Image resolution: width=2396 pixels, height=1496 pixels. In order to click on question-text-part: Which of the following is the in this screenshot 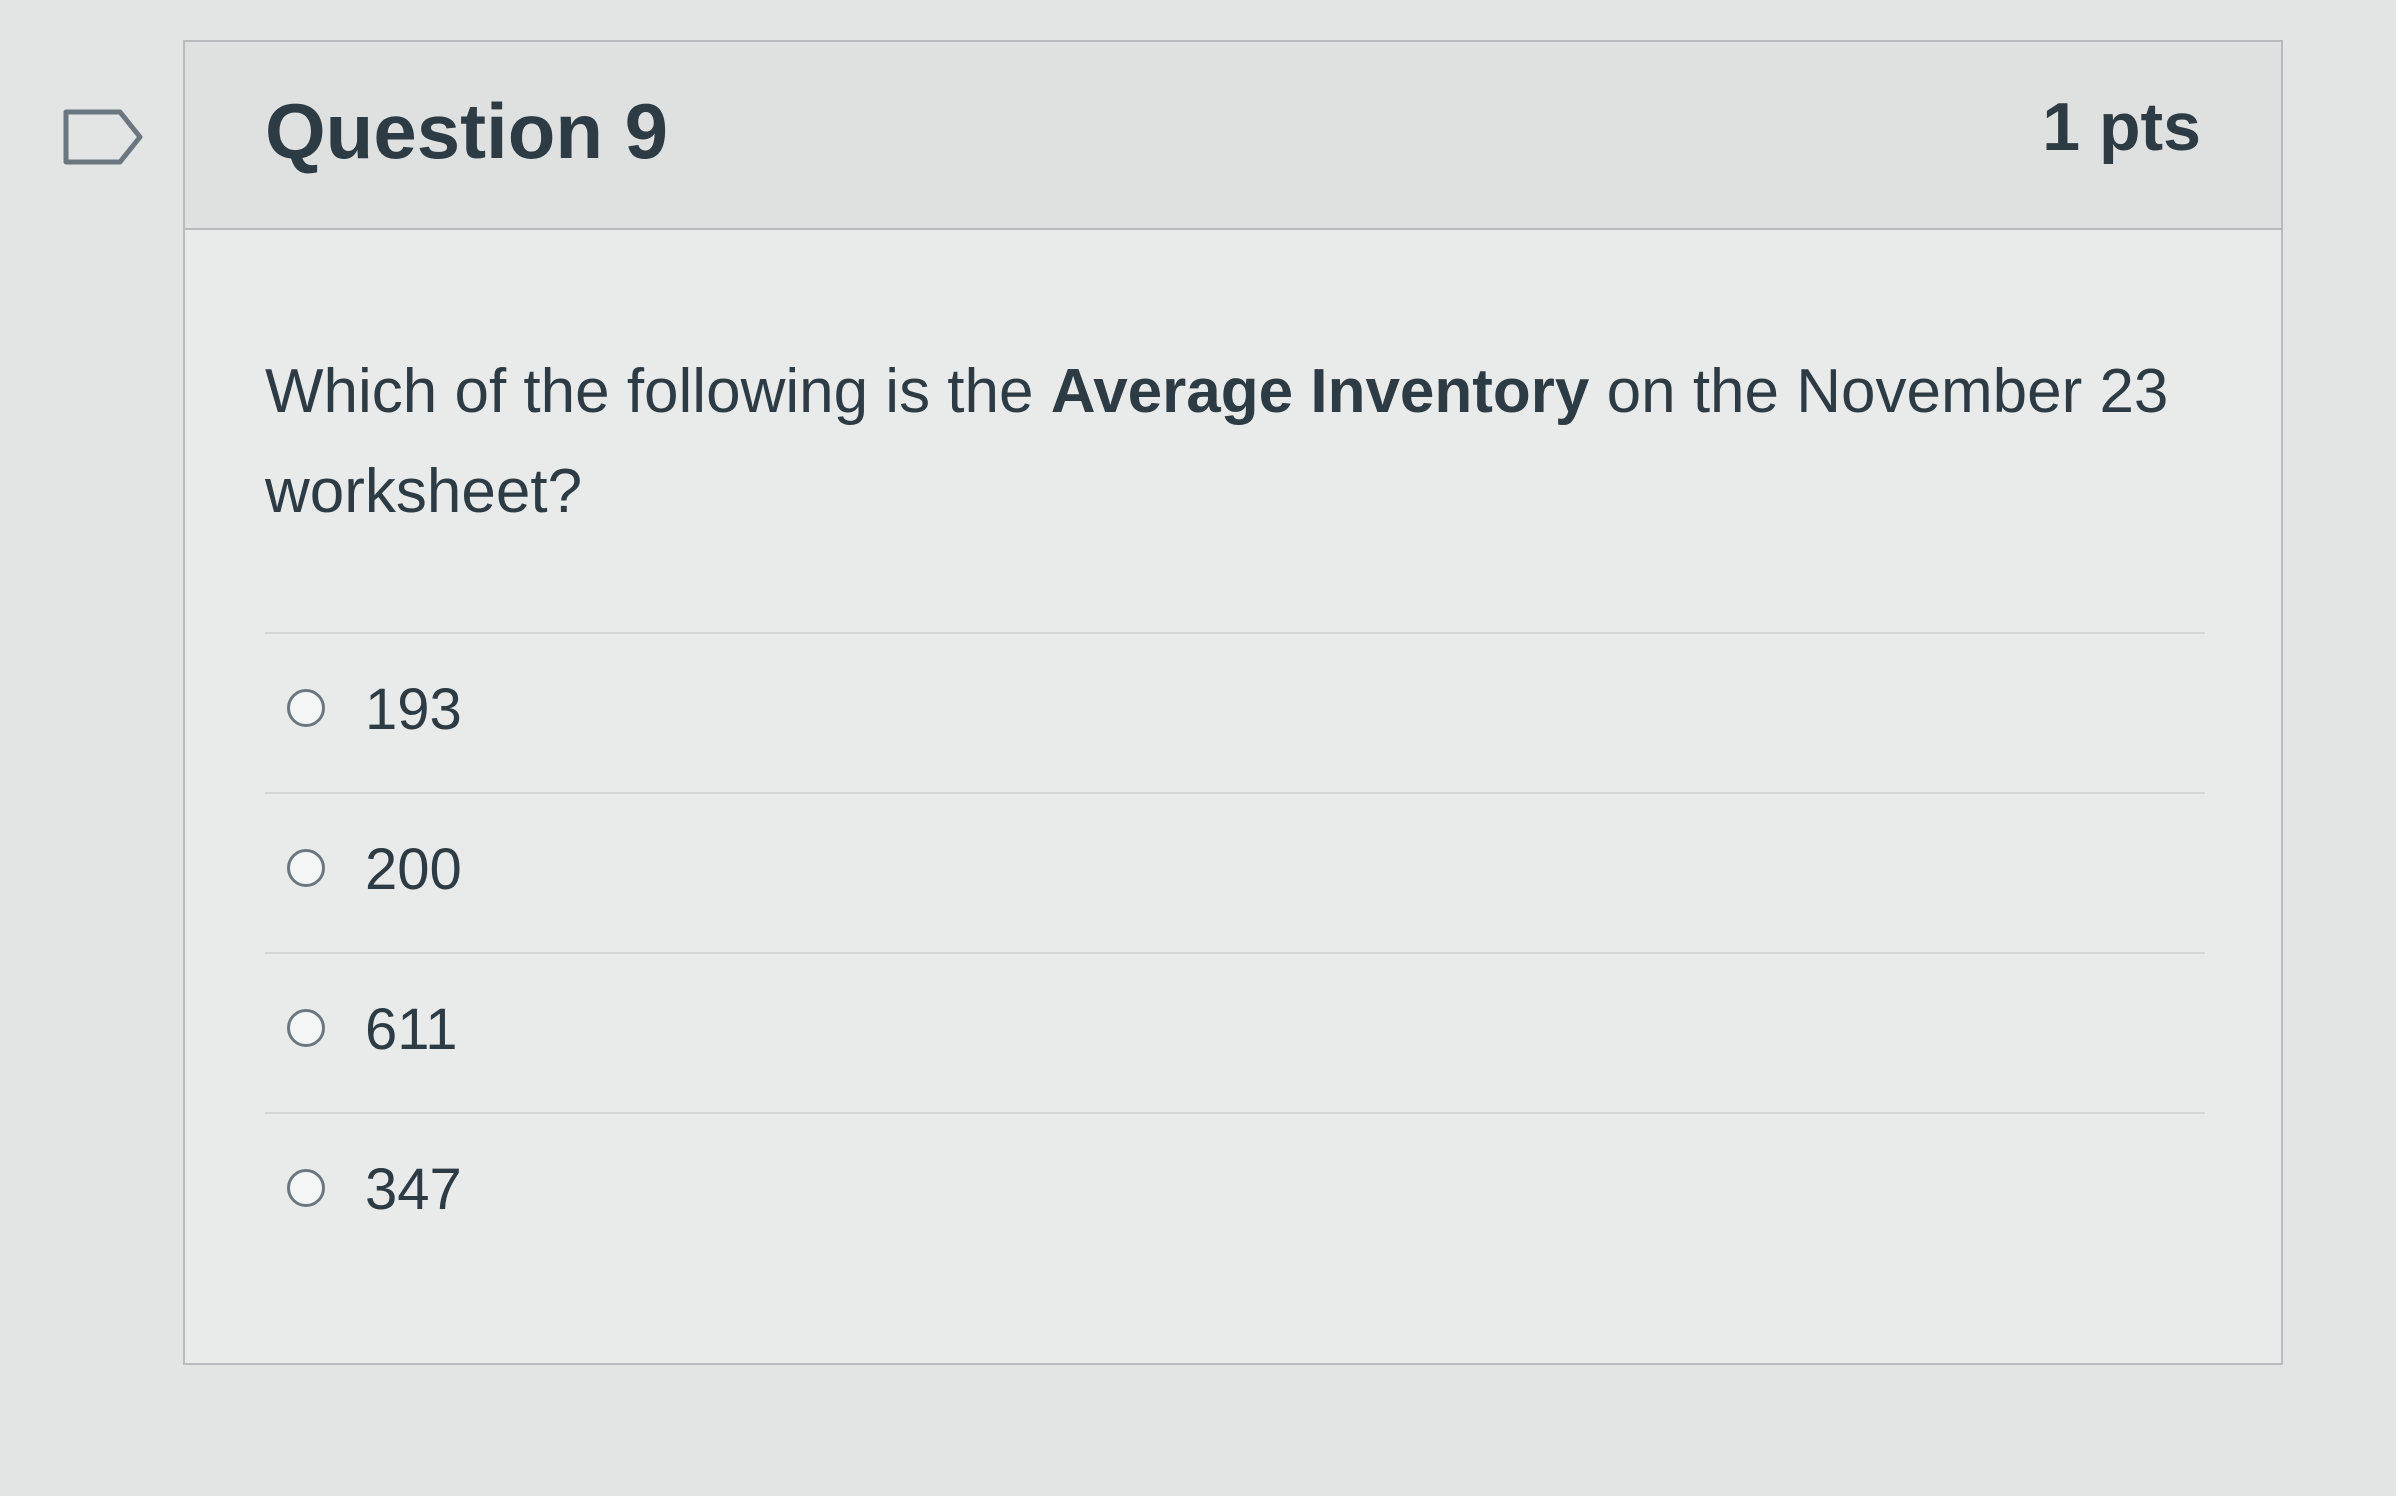, I will do `click(658, 391)`.